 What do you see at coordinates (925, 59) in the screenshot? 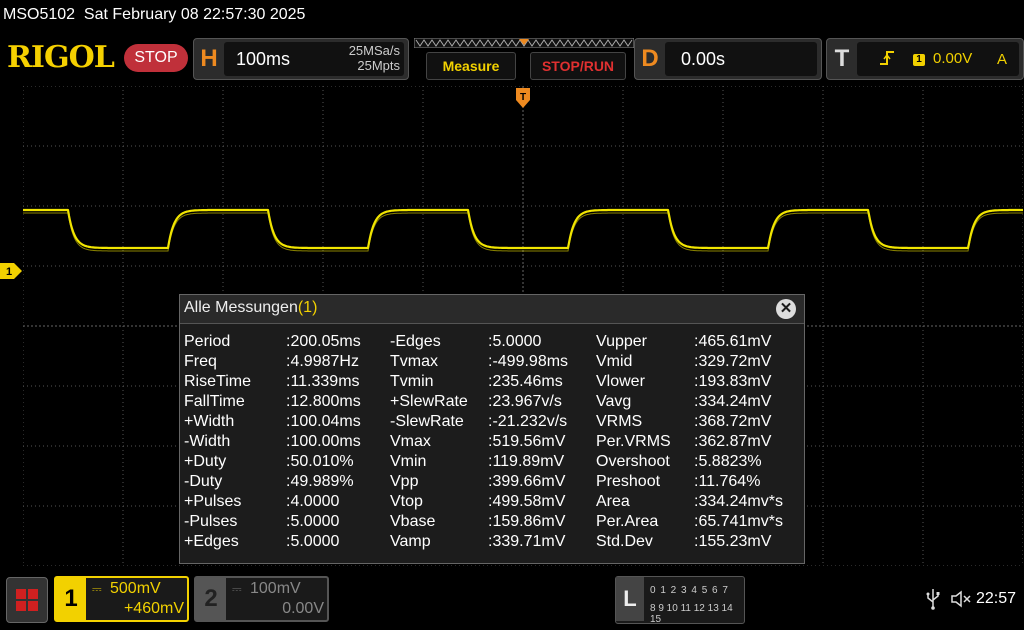
I see `trigger-panel: T 1 0.00V A` at bounding box center [925, 59].